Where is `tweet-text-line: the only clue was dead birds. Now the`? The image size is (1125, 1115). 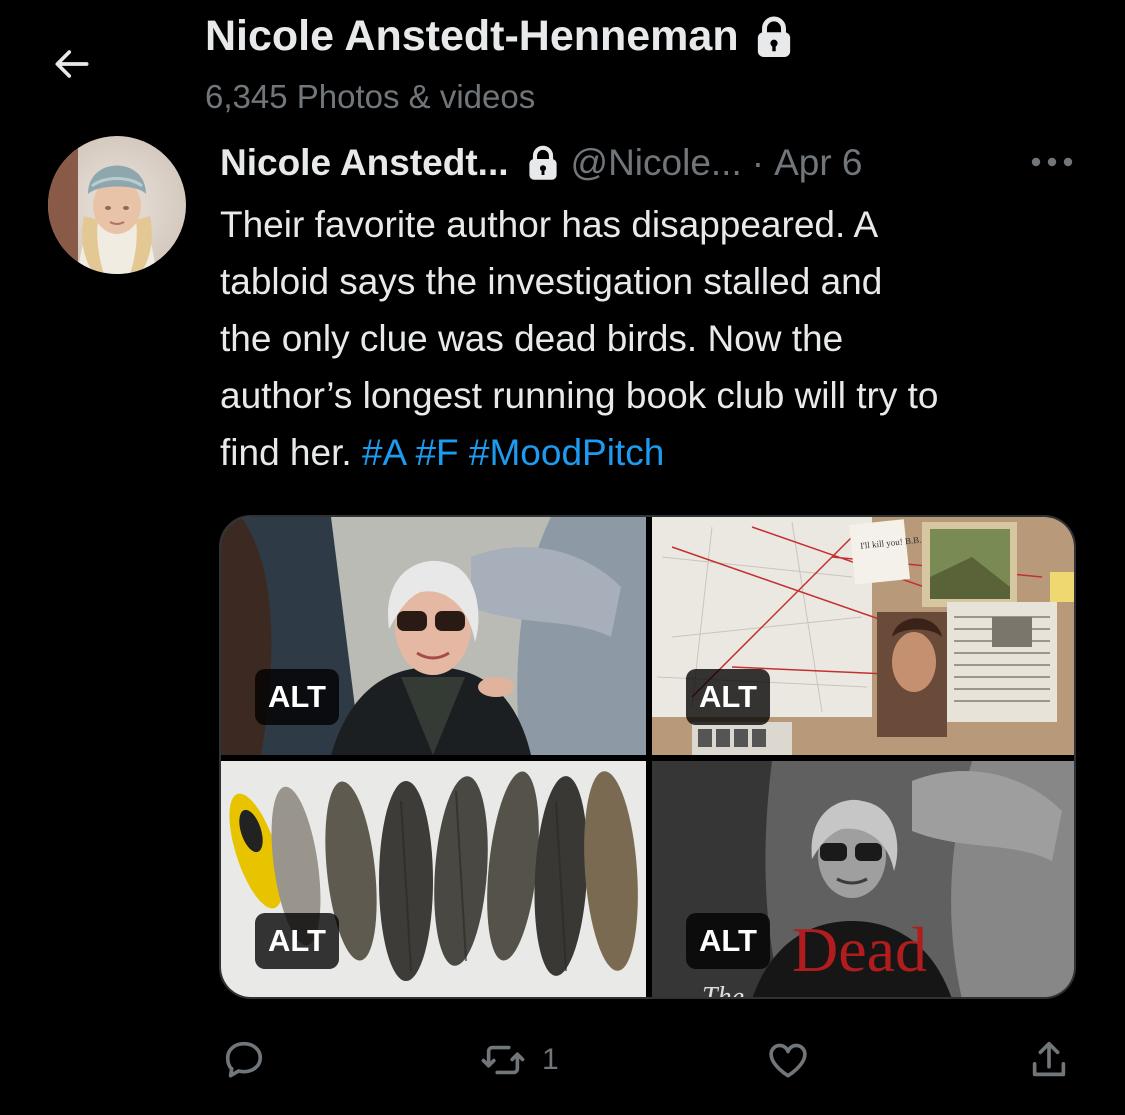 tweet-text-line: the only clue was dead birds. Now the is located at coordinates (532, 338).